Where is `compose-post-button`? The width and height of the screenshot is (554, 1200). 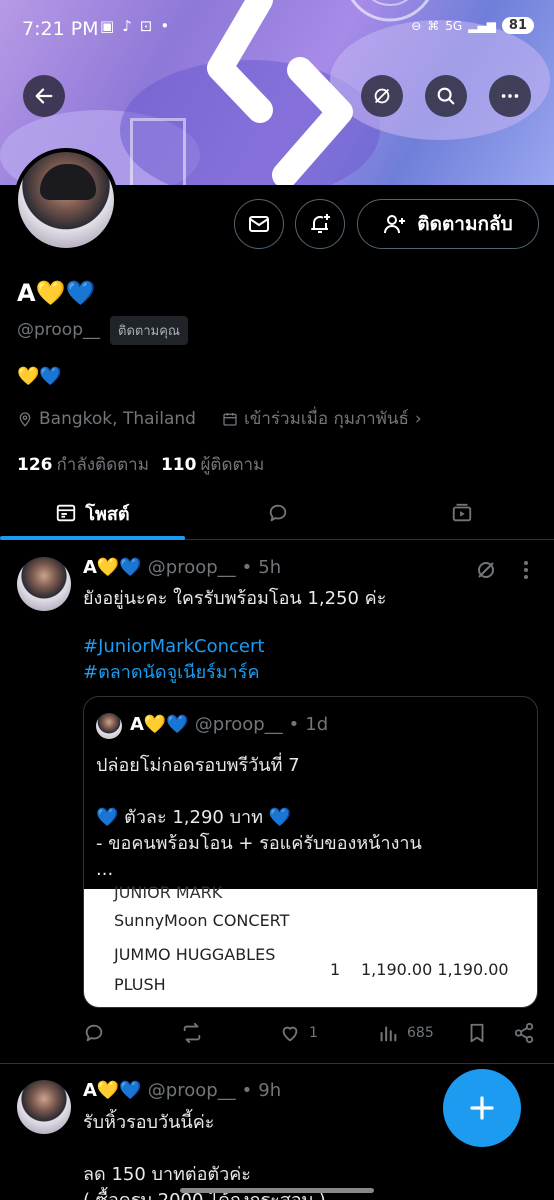 compose-post-button is located at coordinates (482, 1108).